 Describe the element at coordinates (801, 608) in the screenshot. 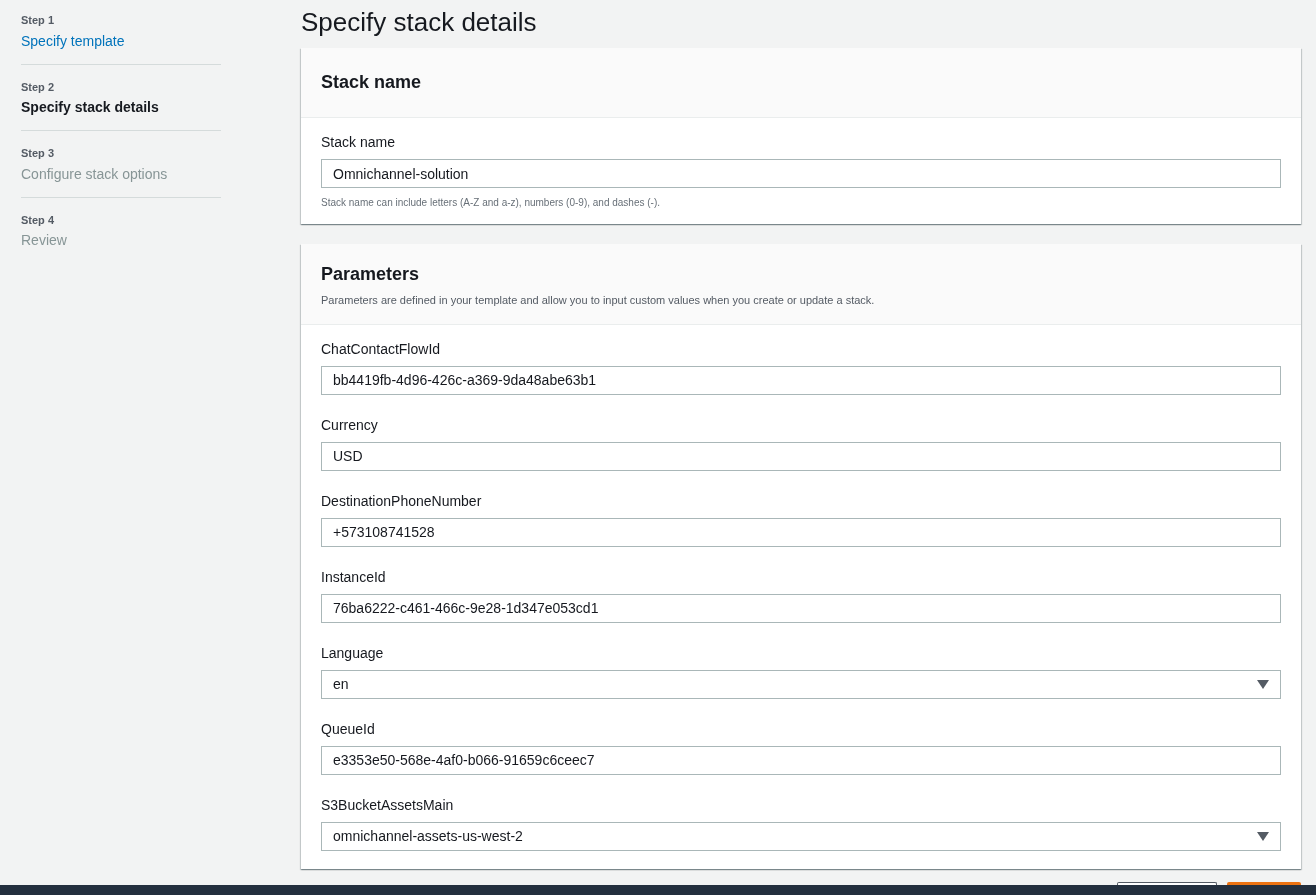

I see `input-field: 76ba6222-c461-466c-9e28-1d347e053cd1` at that location.